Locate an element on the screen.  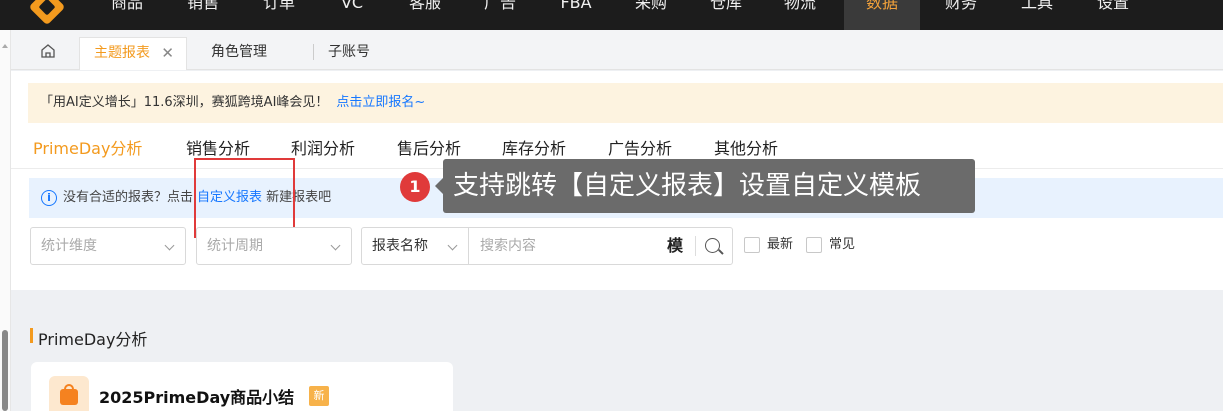
nav-item-sales: 销售 is located at coordinates (203, 15).